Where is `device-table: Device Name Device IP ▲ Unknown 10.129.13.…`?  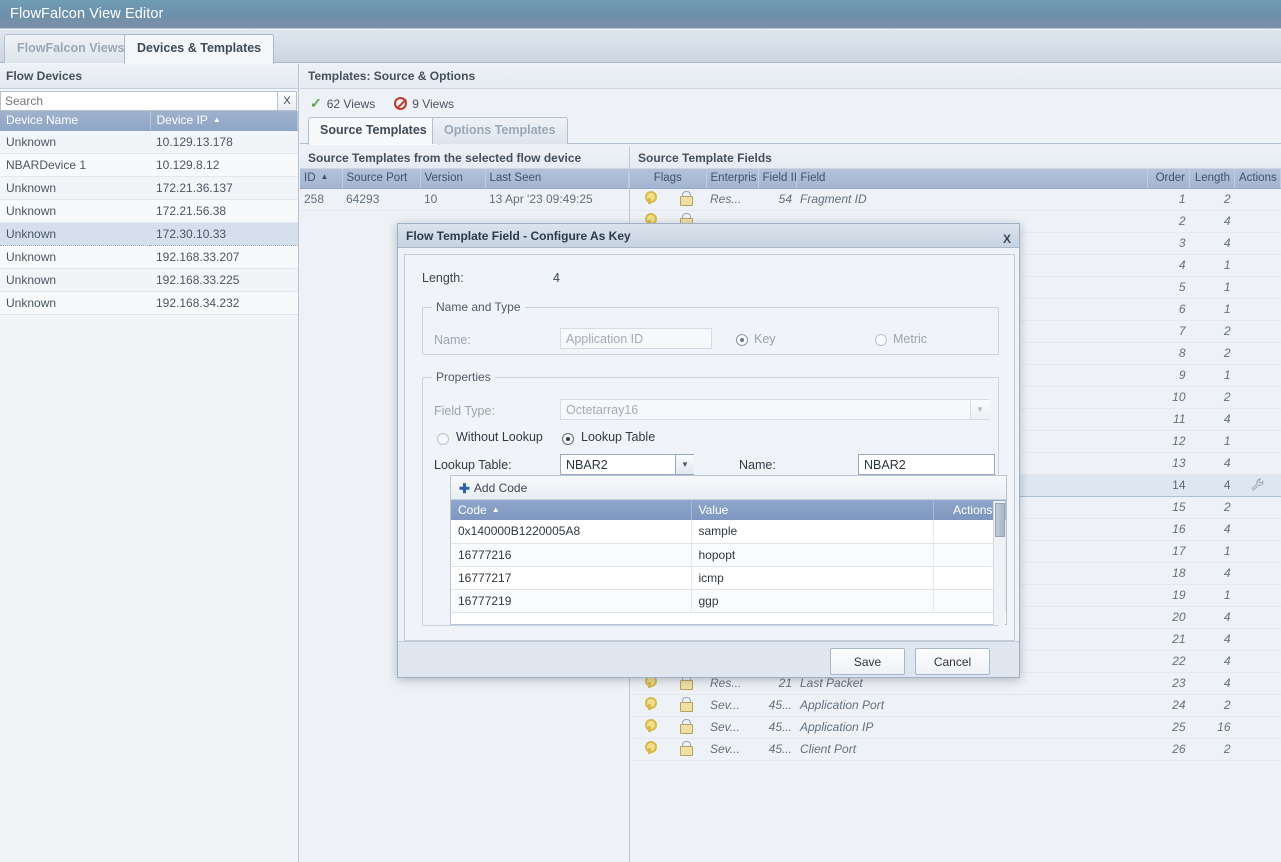 device-table: Device Name Device IP ▲ Unknown 10.129.13.… is located at coordinates (149, 213).